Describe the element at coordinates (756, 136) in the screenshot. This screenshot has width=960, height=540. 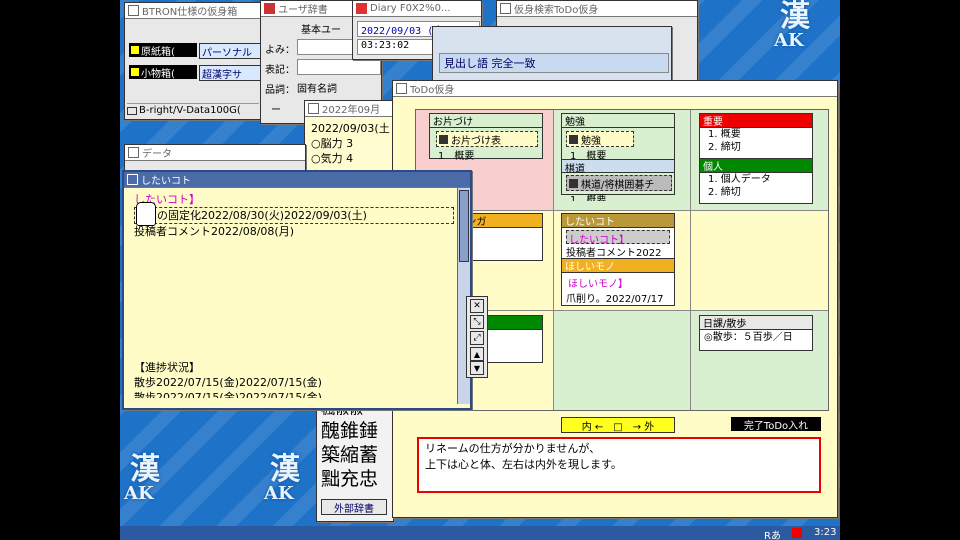
I see `todo-juuyou: 重要 1. 概要 2. 締切` at that location.